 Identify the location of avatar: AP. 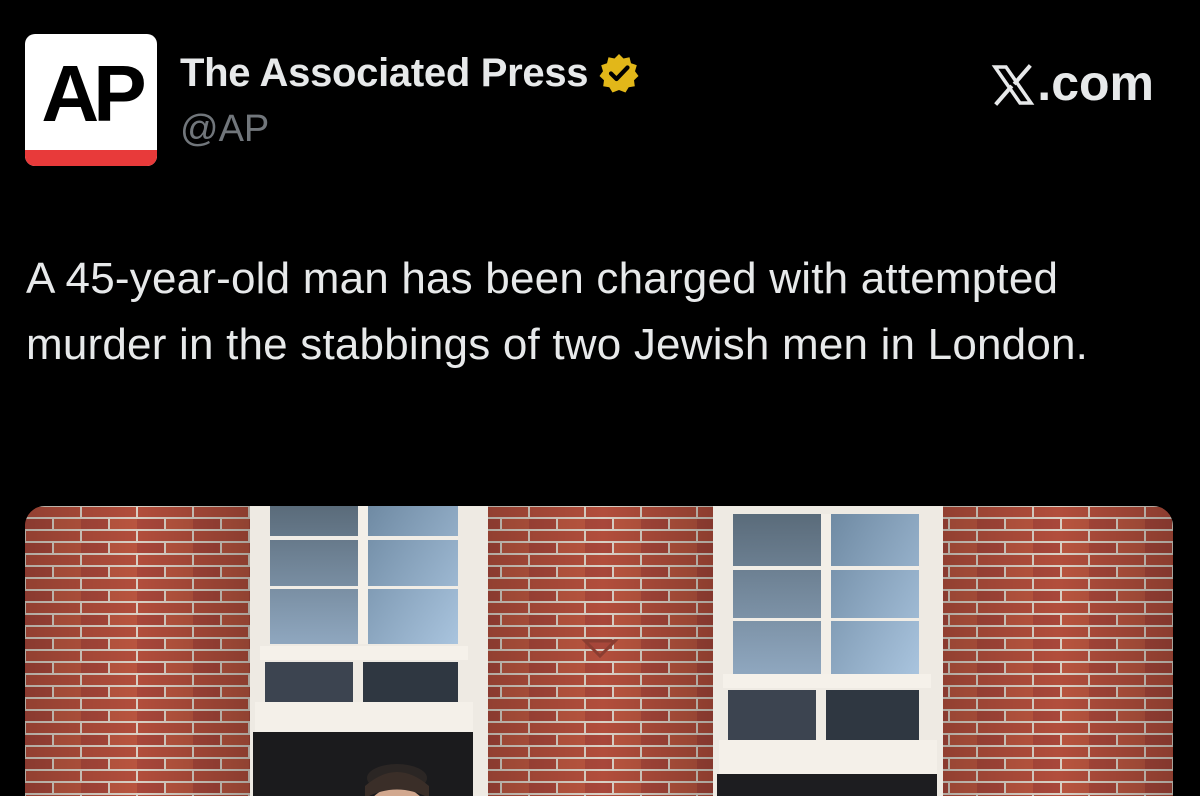
(91, 100).